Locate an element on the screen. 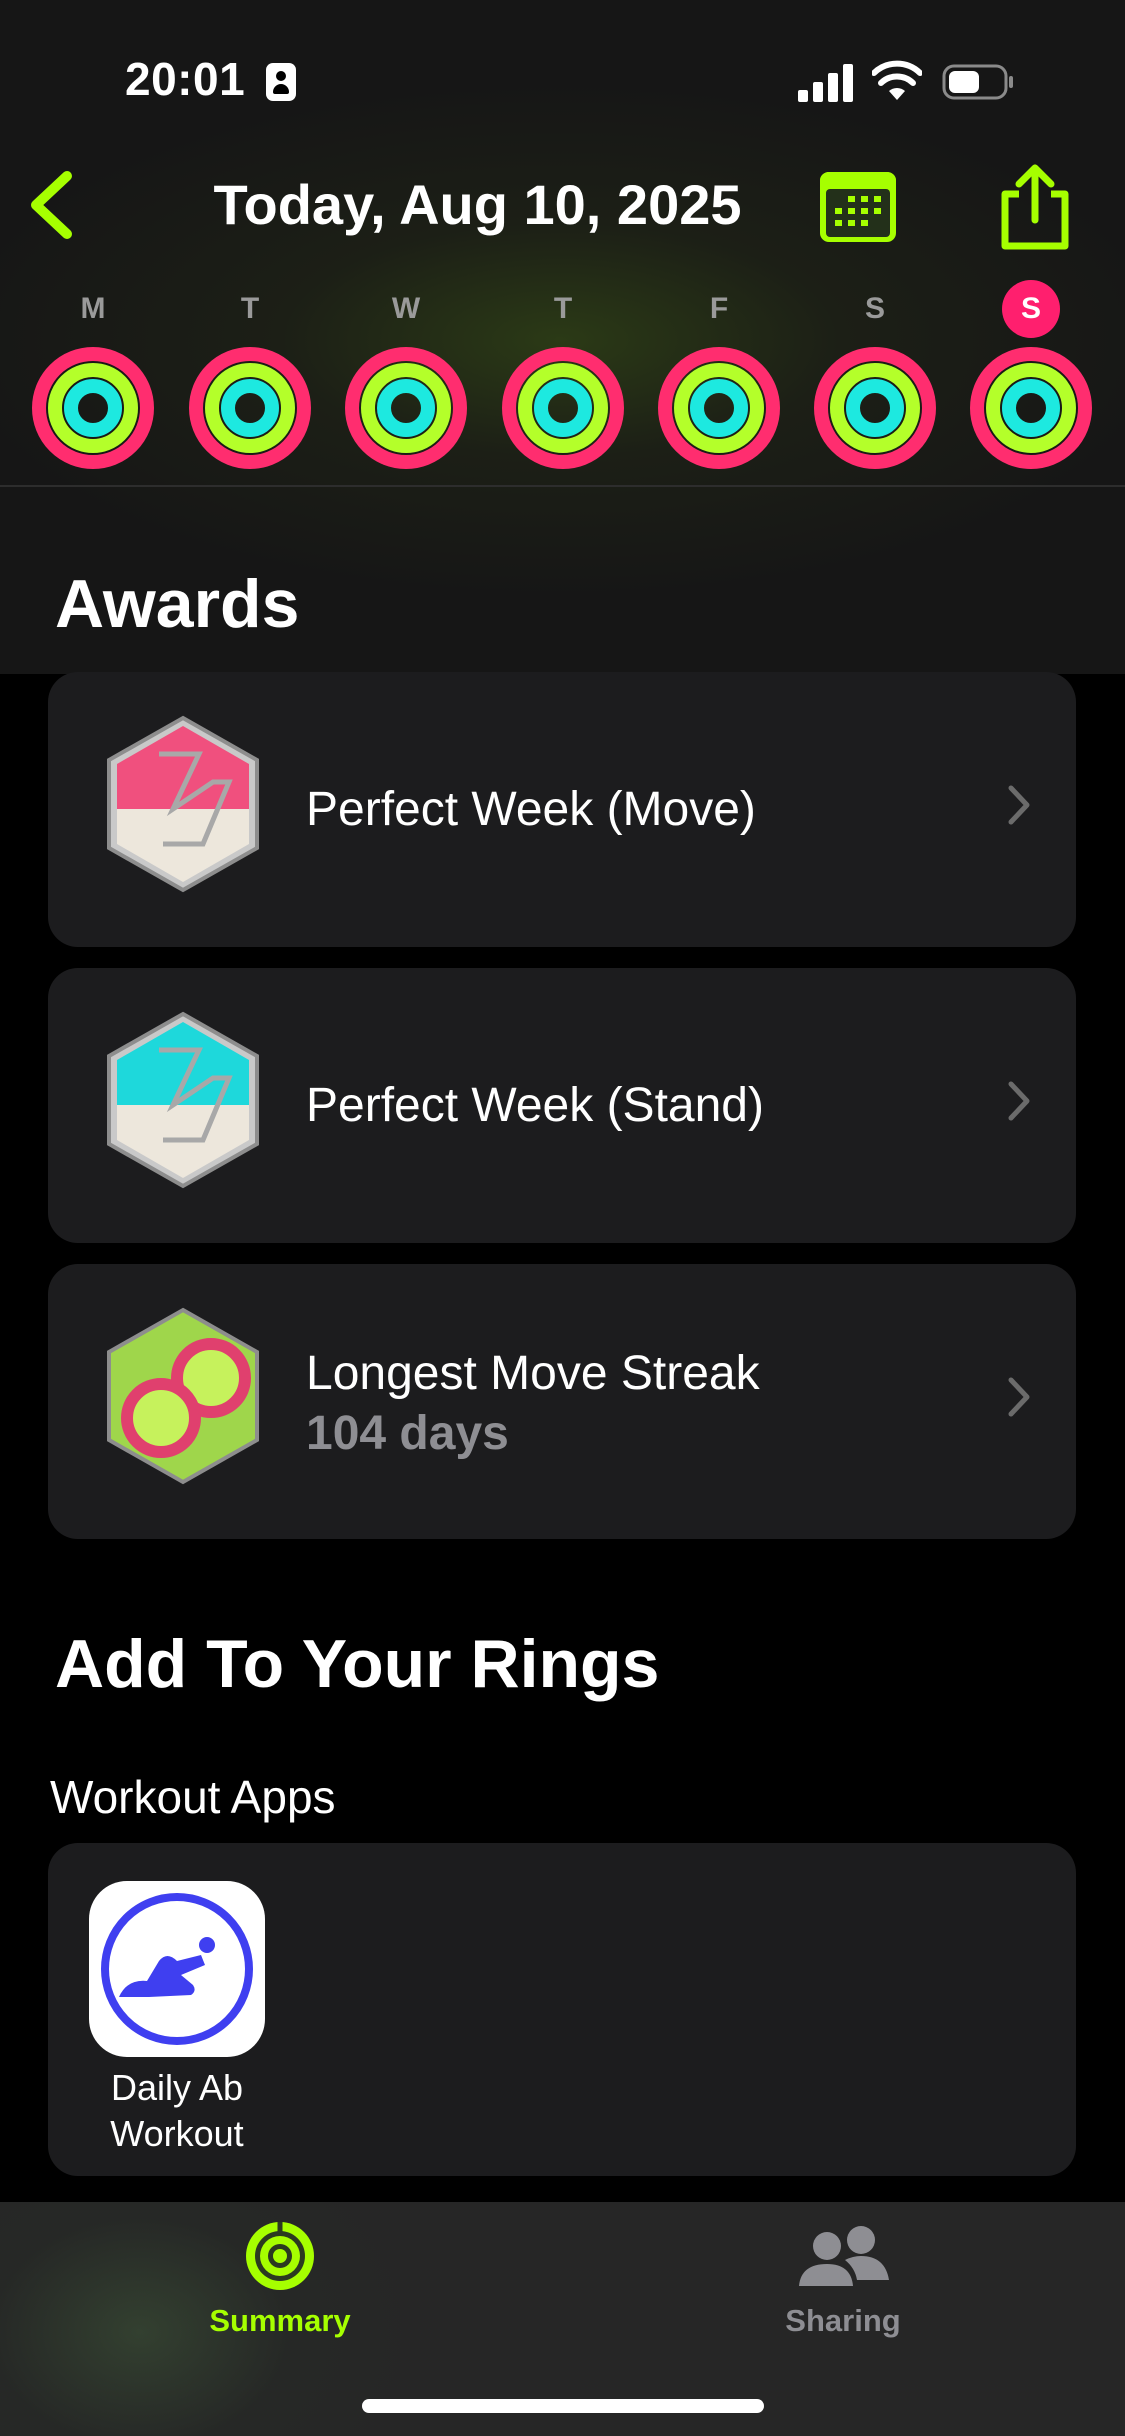 Image resolution: width=1125 pixels, height=2436 pixels. page-title: Today, Aug 10, 2025 is located at coordinates (477, 204).